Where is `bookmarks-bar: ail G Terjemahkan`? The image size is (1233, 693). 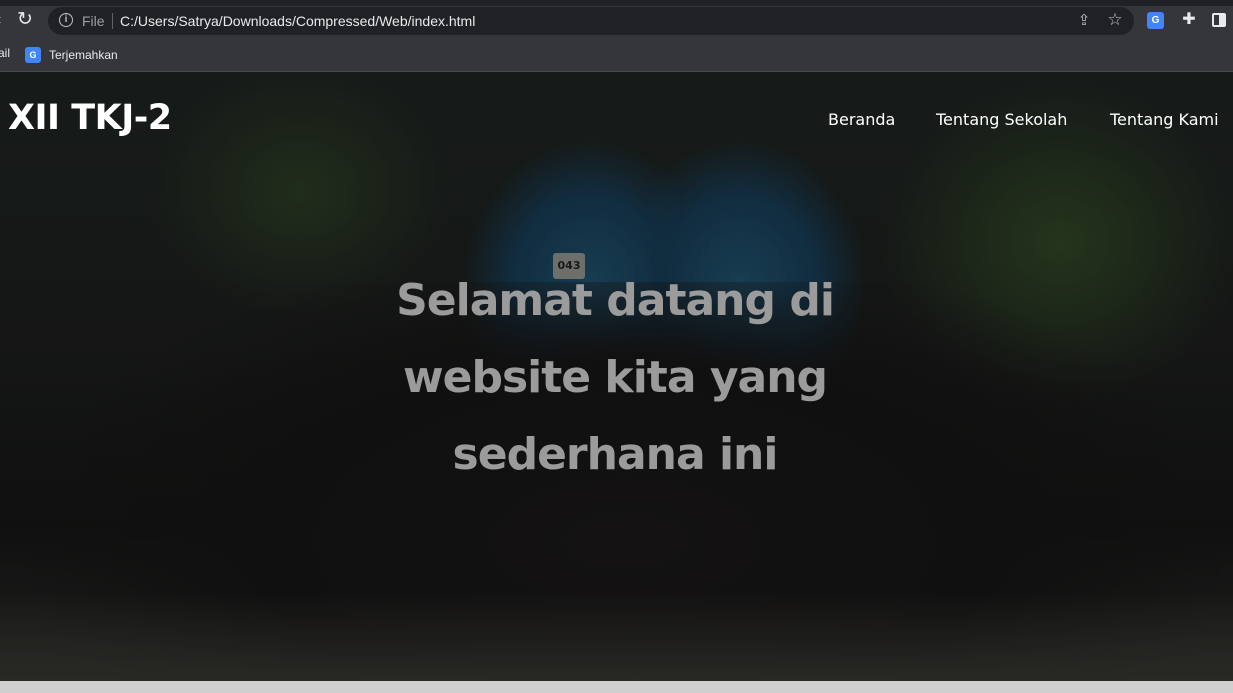
bookmarks-bar: ail G Terjemahkan is located at coordinates (616, 56).